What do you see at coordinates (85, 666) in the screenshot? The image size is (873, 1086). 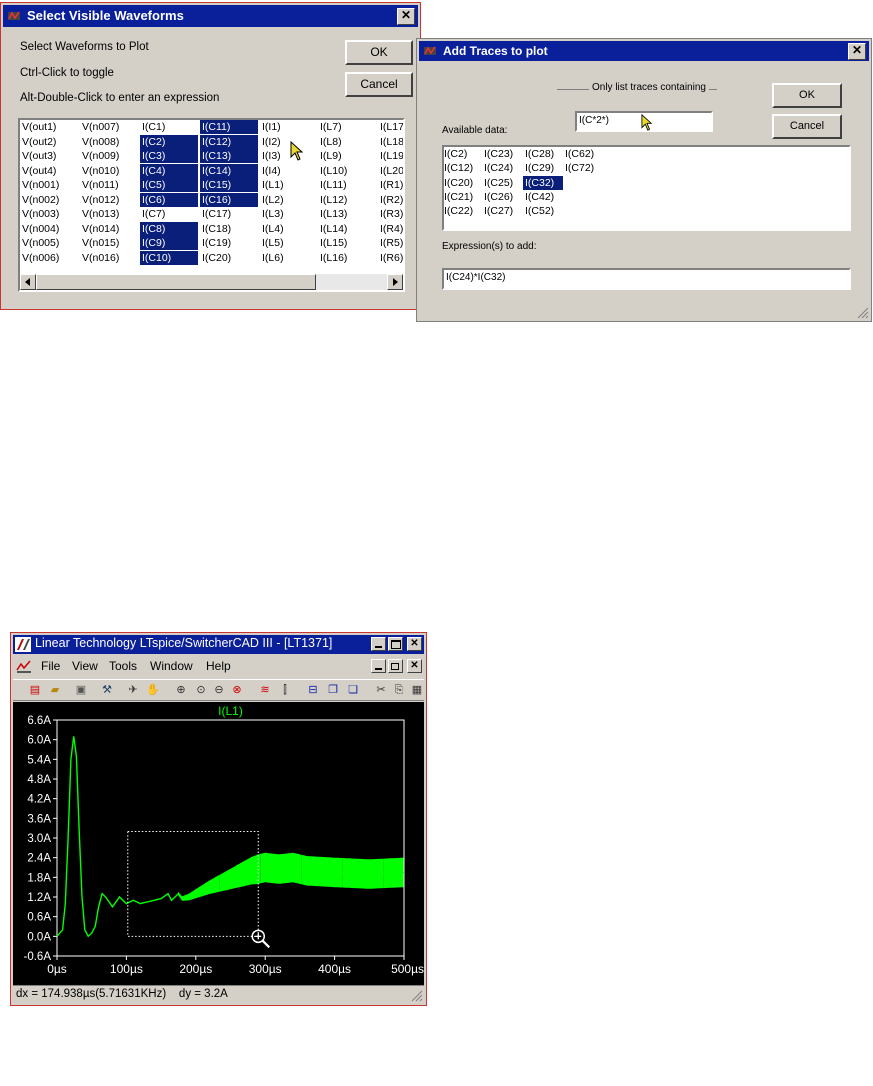 I see `menu-view: View` at bounding box center [85, 666].